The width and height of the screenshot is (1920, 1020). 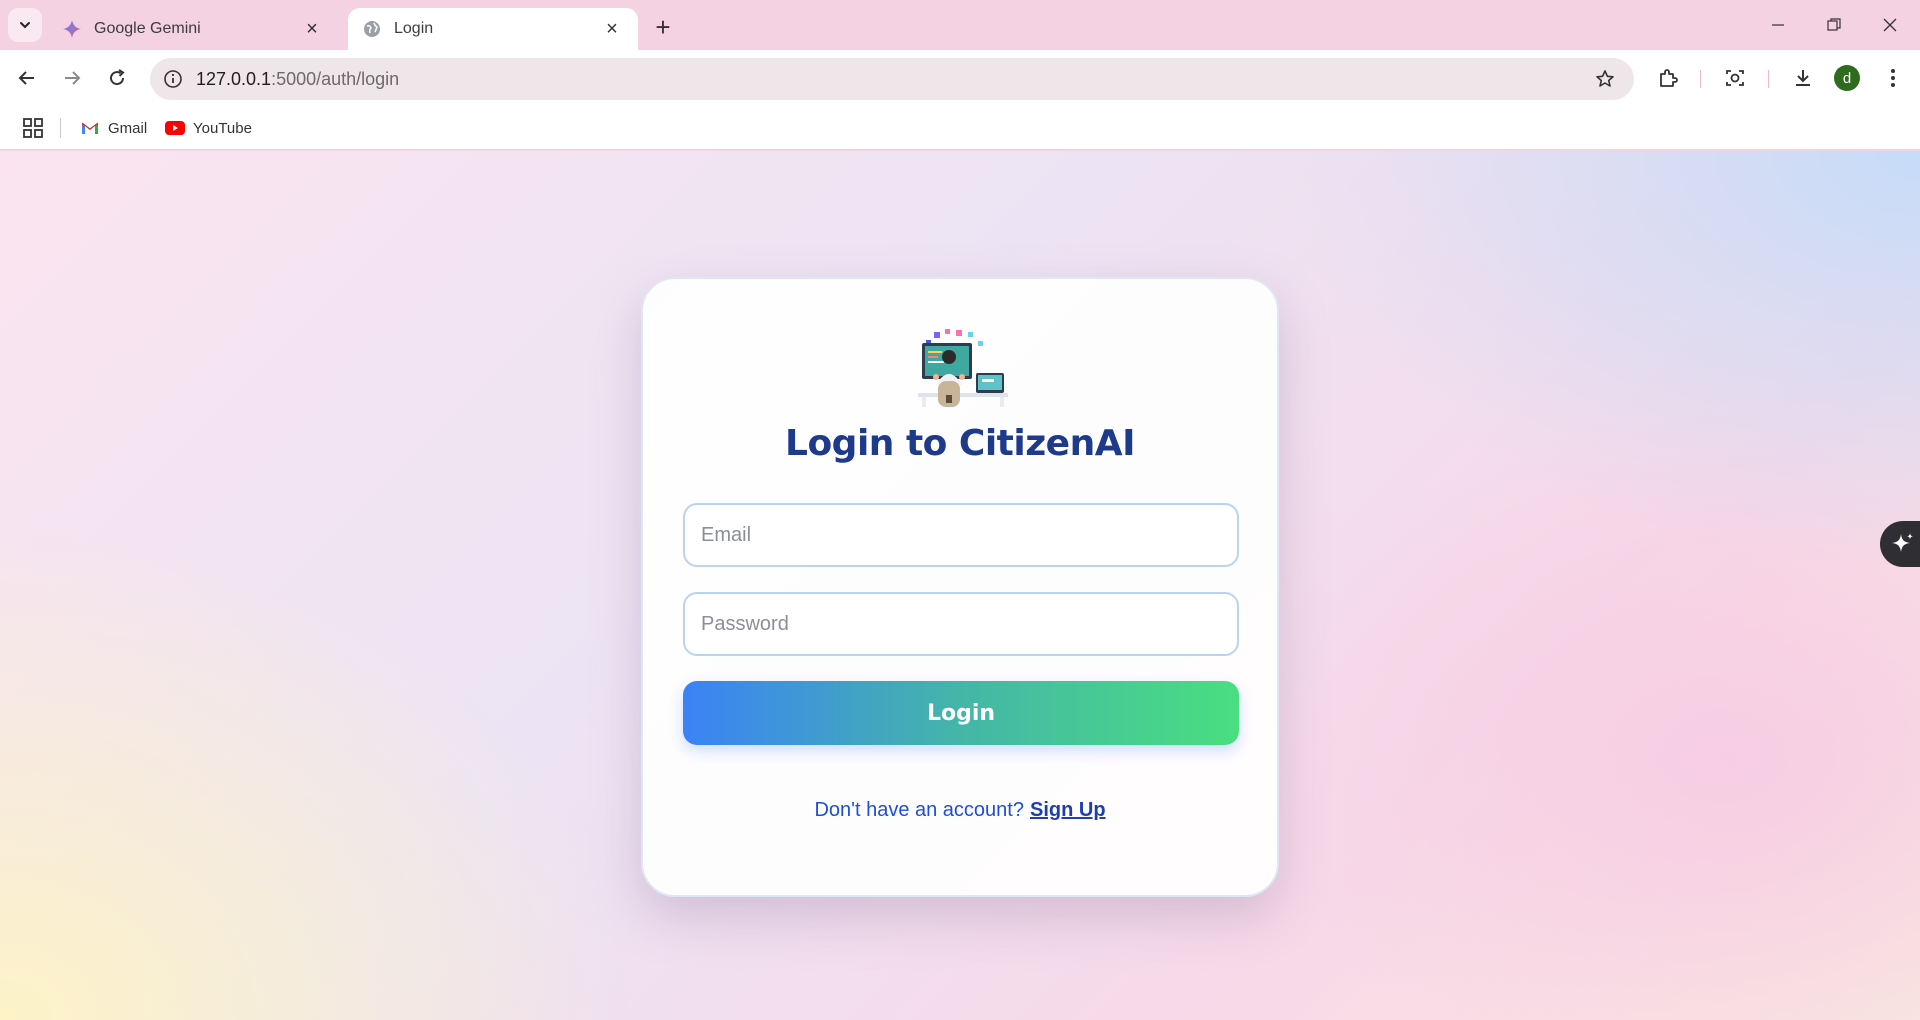 I want to click on close-icon, so click(x=1890, y=25).